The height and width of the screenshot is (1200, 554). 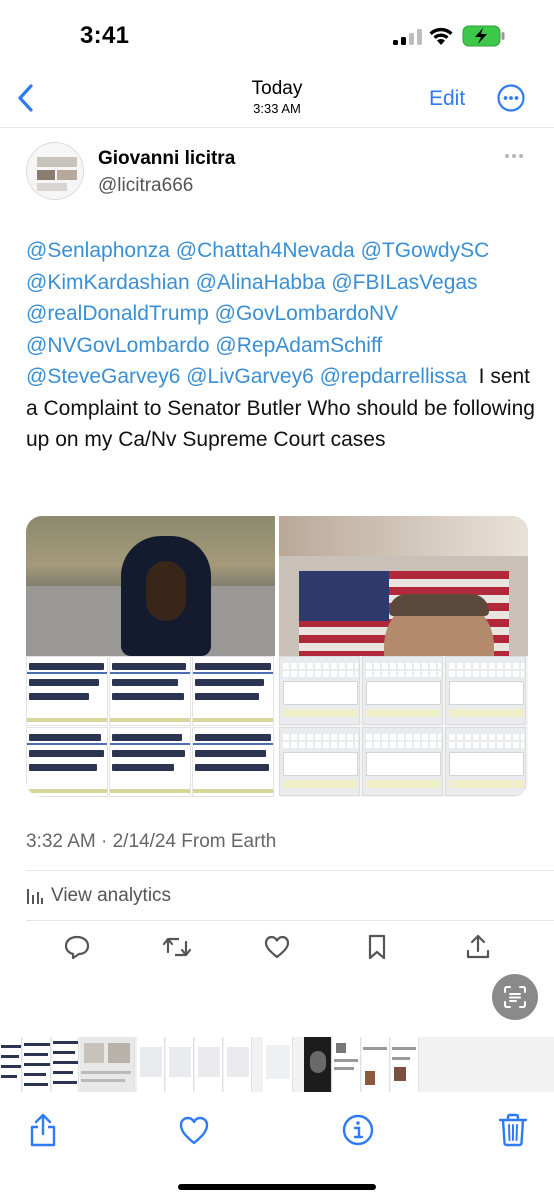 What do you see at coordinates (117, 313) in the screenshot?
I see `mention-link: @realDonaldTrump` at bounding box center [117, 313].